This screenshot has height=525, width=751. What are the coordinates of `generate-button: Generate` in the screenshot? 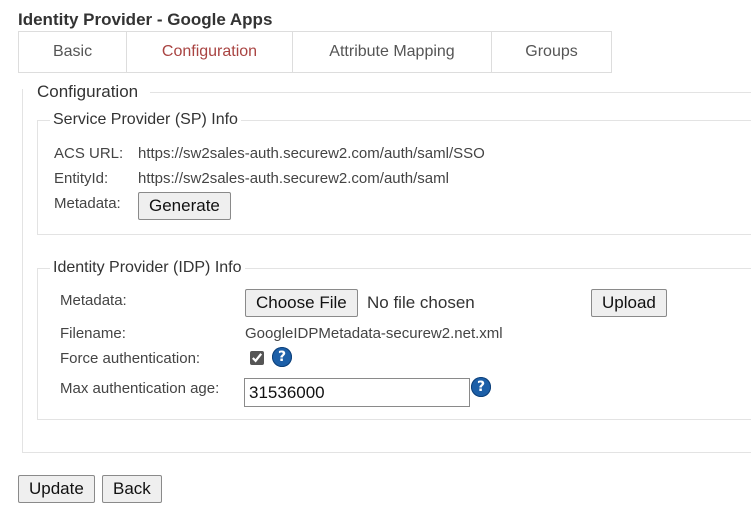 It's located at (184, 206).